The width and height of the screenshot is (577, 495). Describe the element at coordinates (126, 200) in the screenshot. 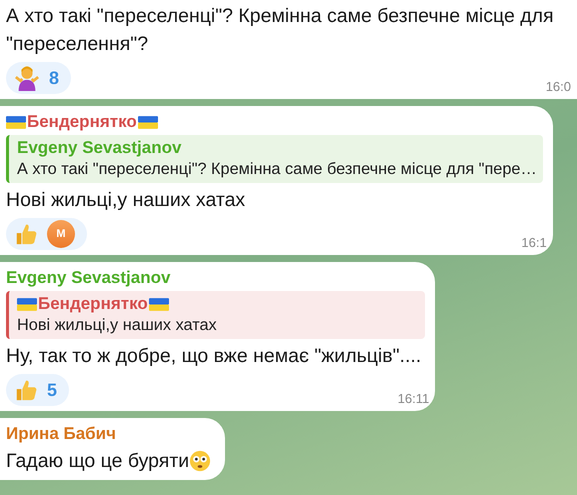

I see `message-text: Нові жильці,у наших хатах` at that location.